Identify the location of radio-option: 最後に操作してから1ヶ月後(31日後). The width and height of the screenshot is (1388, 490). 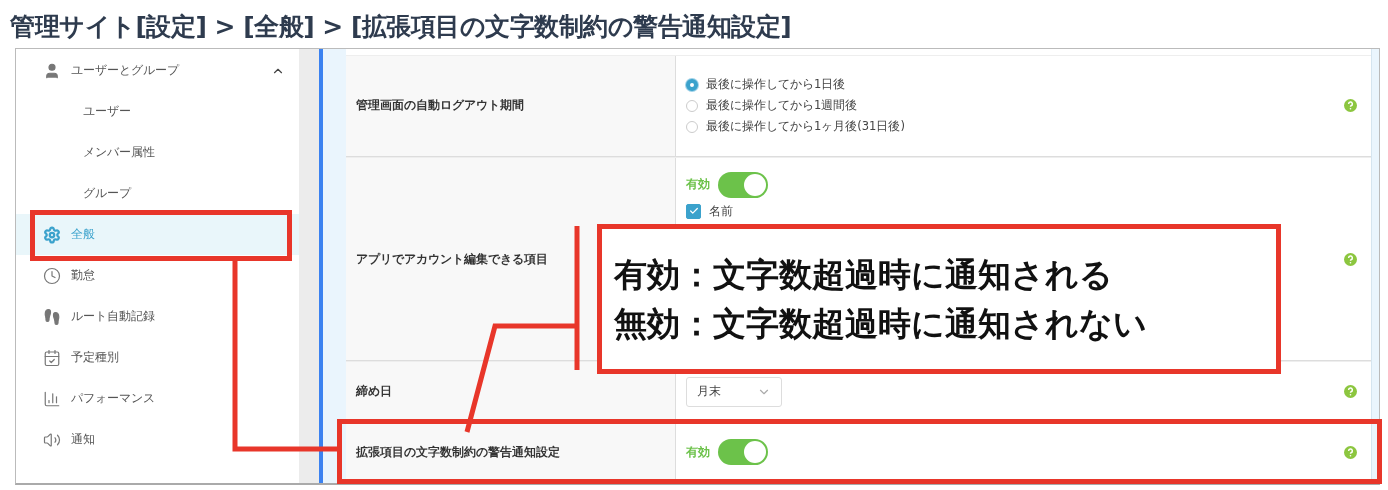
(1015, 127).